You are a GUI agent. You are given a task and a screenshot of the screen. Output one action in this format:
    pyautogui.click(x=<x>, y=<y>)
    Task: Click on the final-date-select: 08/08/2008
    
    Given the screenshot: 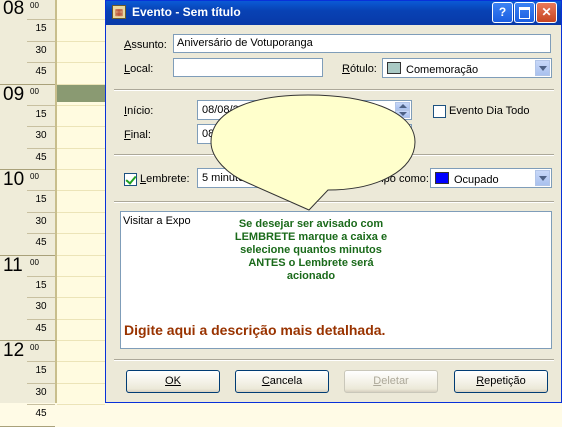 What is the action you would take?
    pyautogui.click(x=249, y=134)
    